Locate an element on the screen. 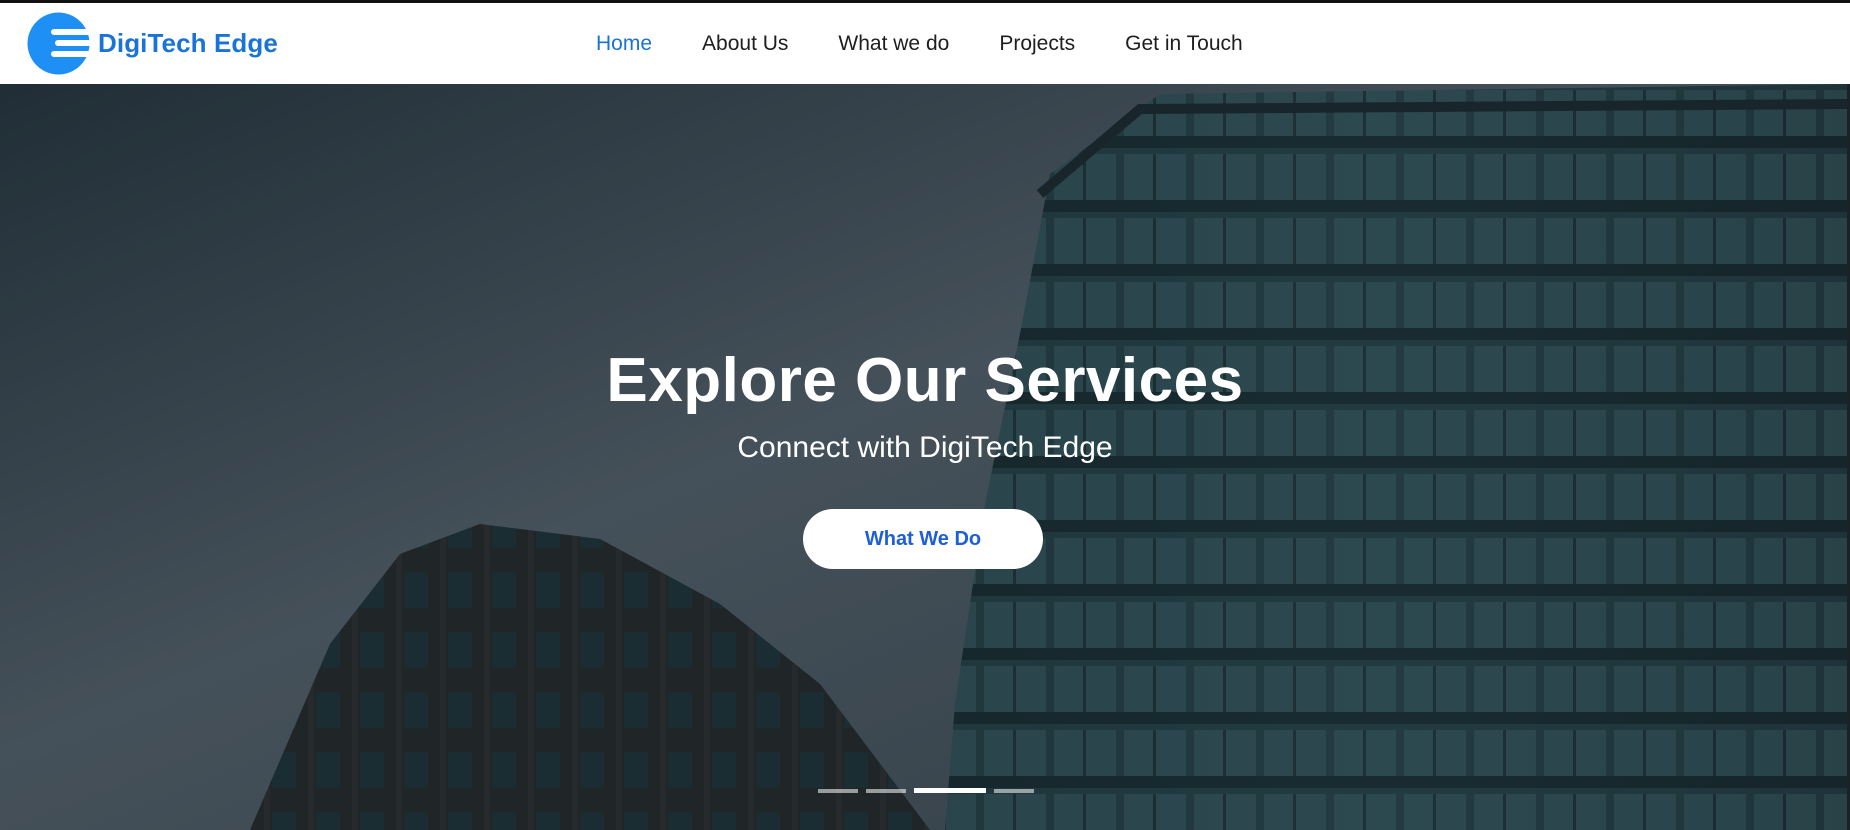  hero-title: Explore Our Services is located at coordinates (925, 380).